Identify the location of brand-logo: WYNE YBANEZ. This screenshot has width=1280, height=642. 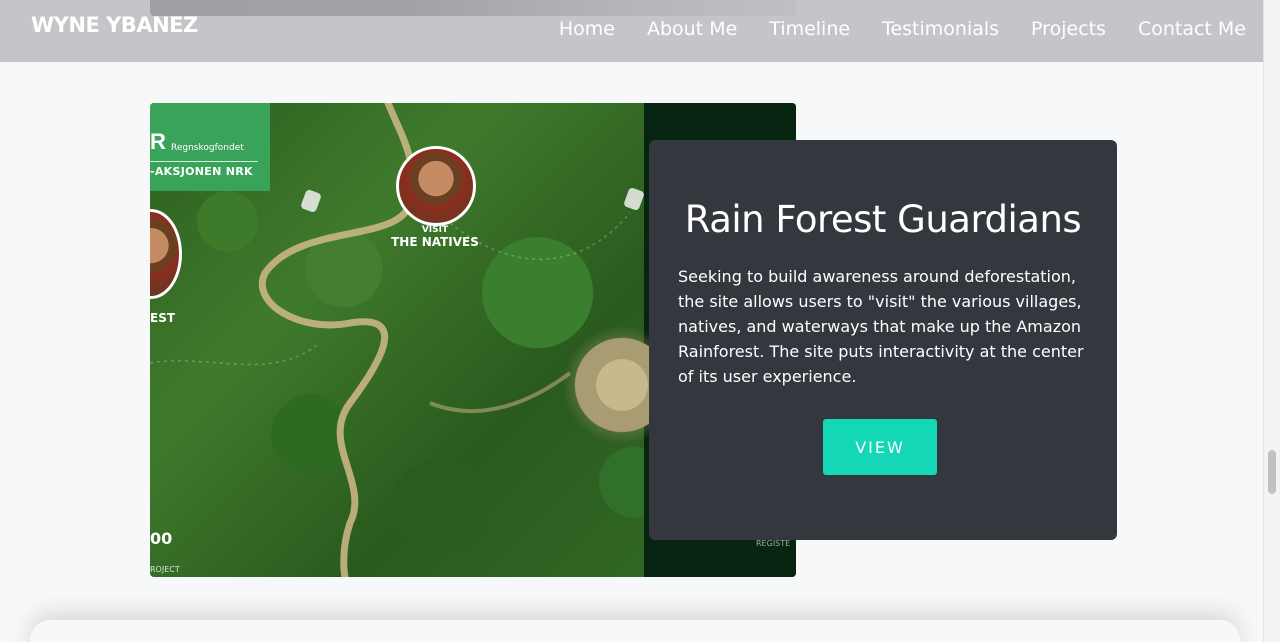
(114, 25).